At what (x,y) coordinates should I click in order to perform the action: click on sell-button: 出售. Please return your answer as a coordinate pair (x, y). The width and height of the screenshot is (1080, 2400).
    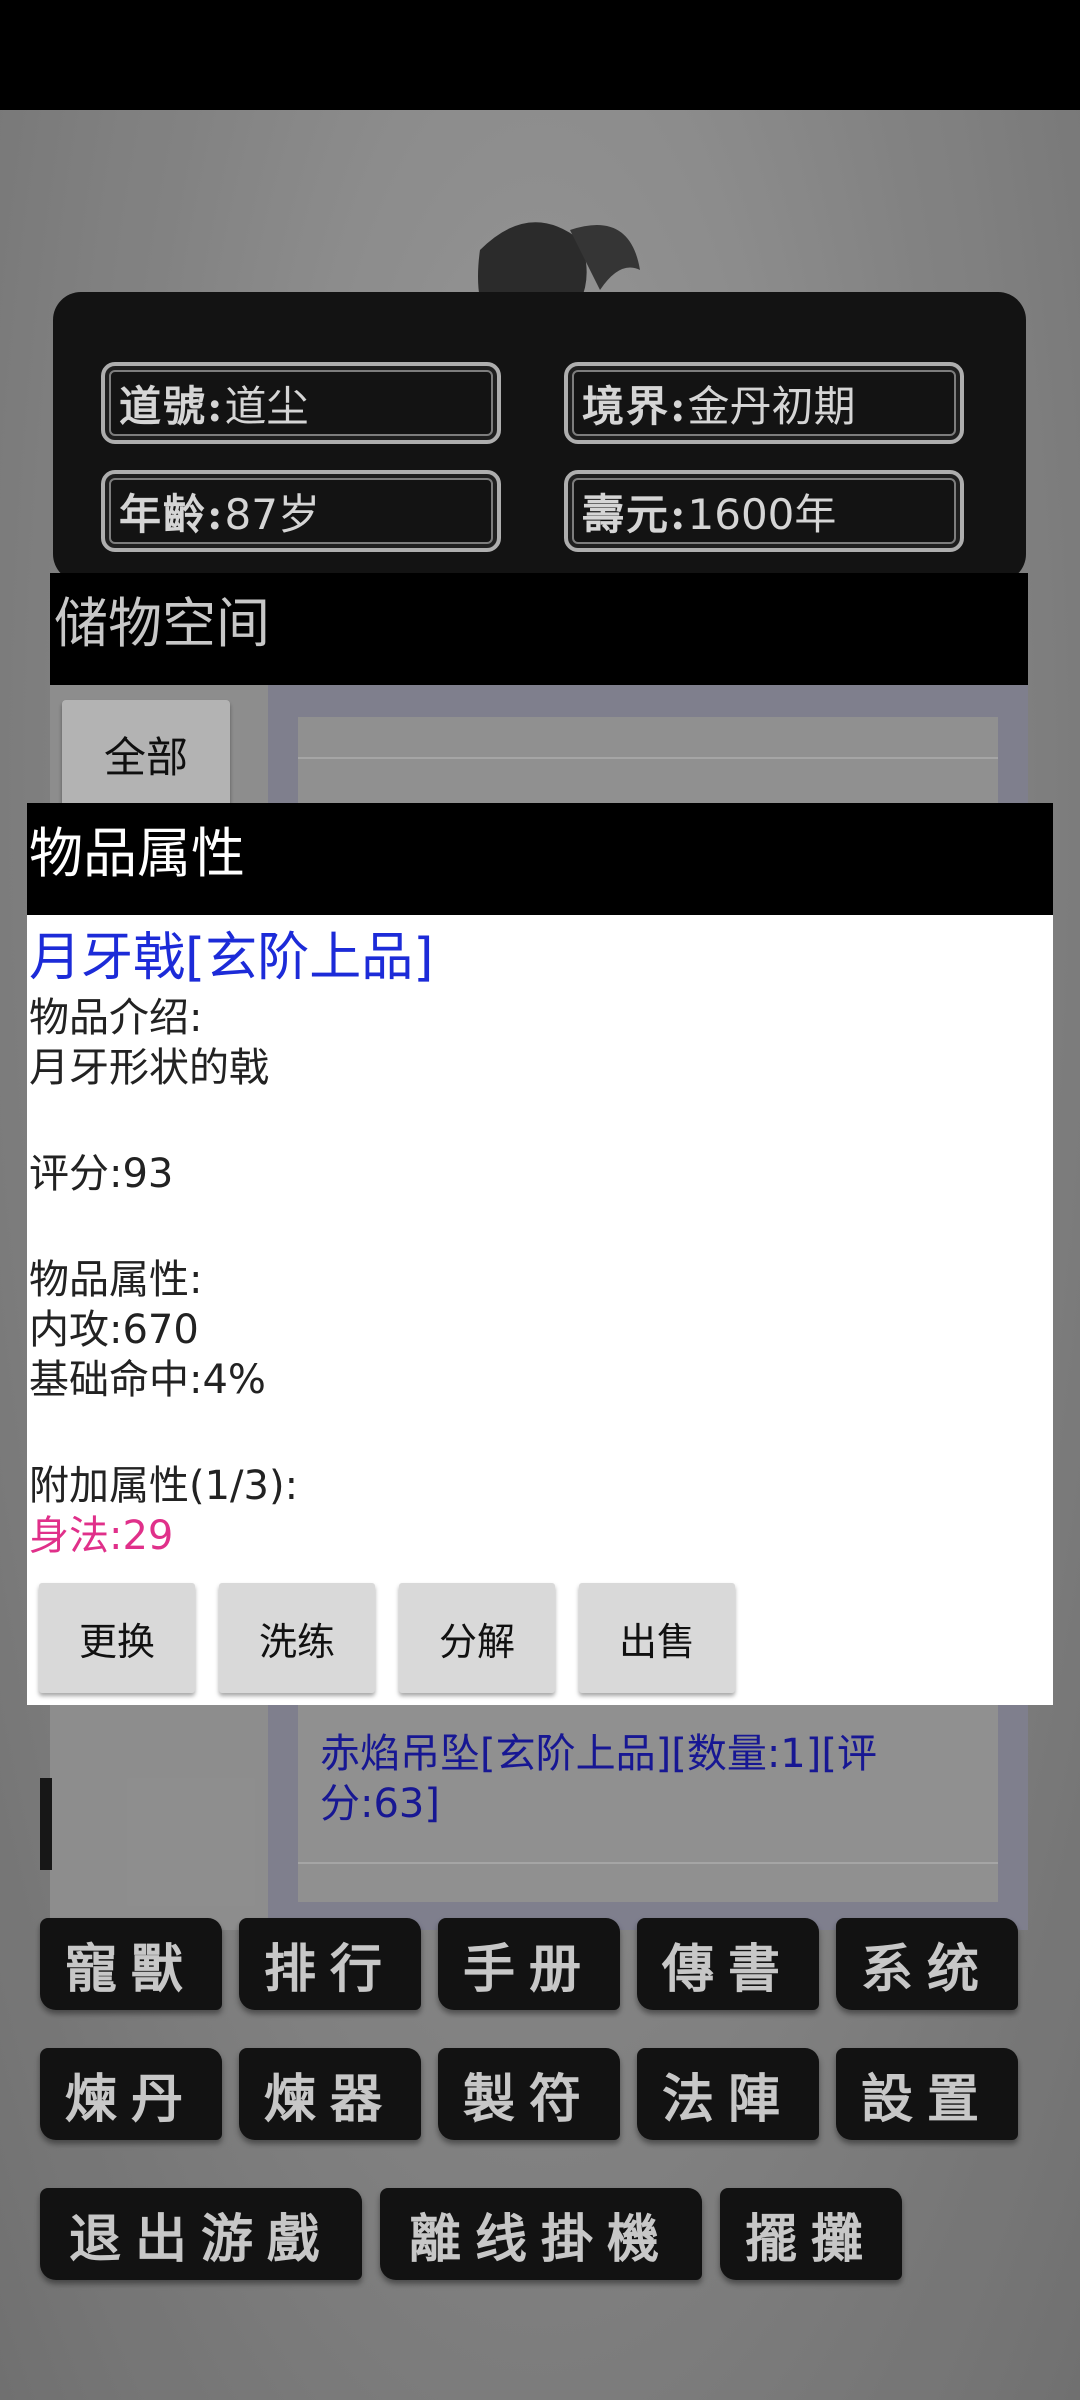
    Looking at the image, I should click on (657, 1638).